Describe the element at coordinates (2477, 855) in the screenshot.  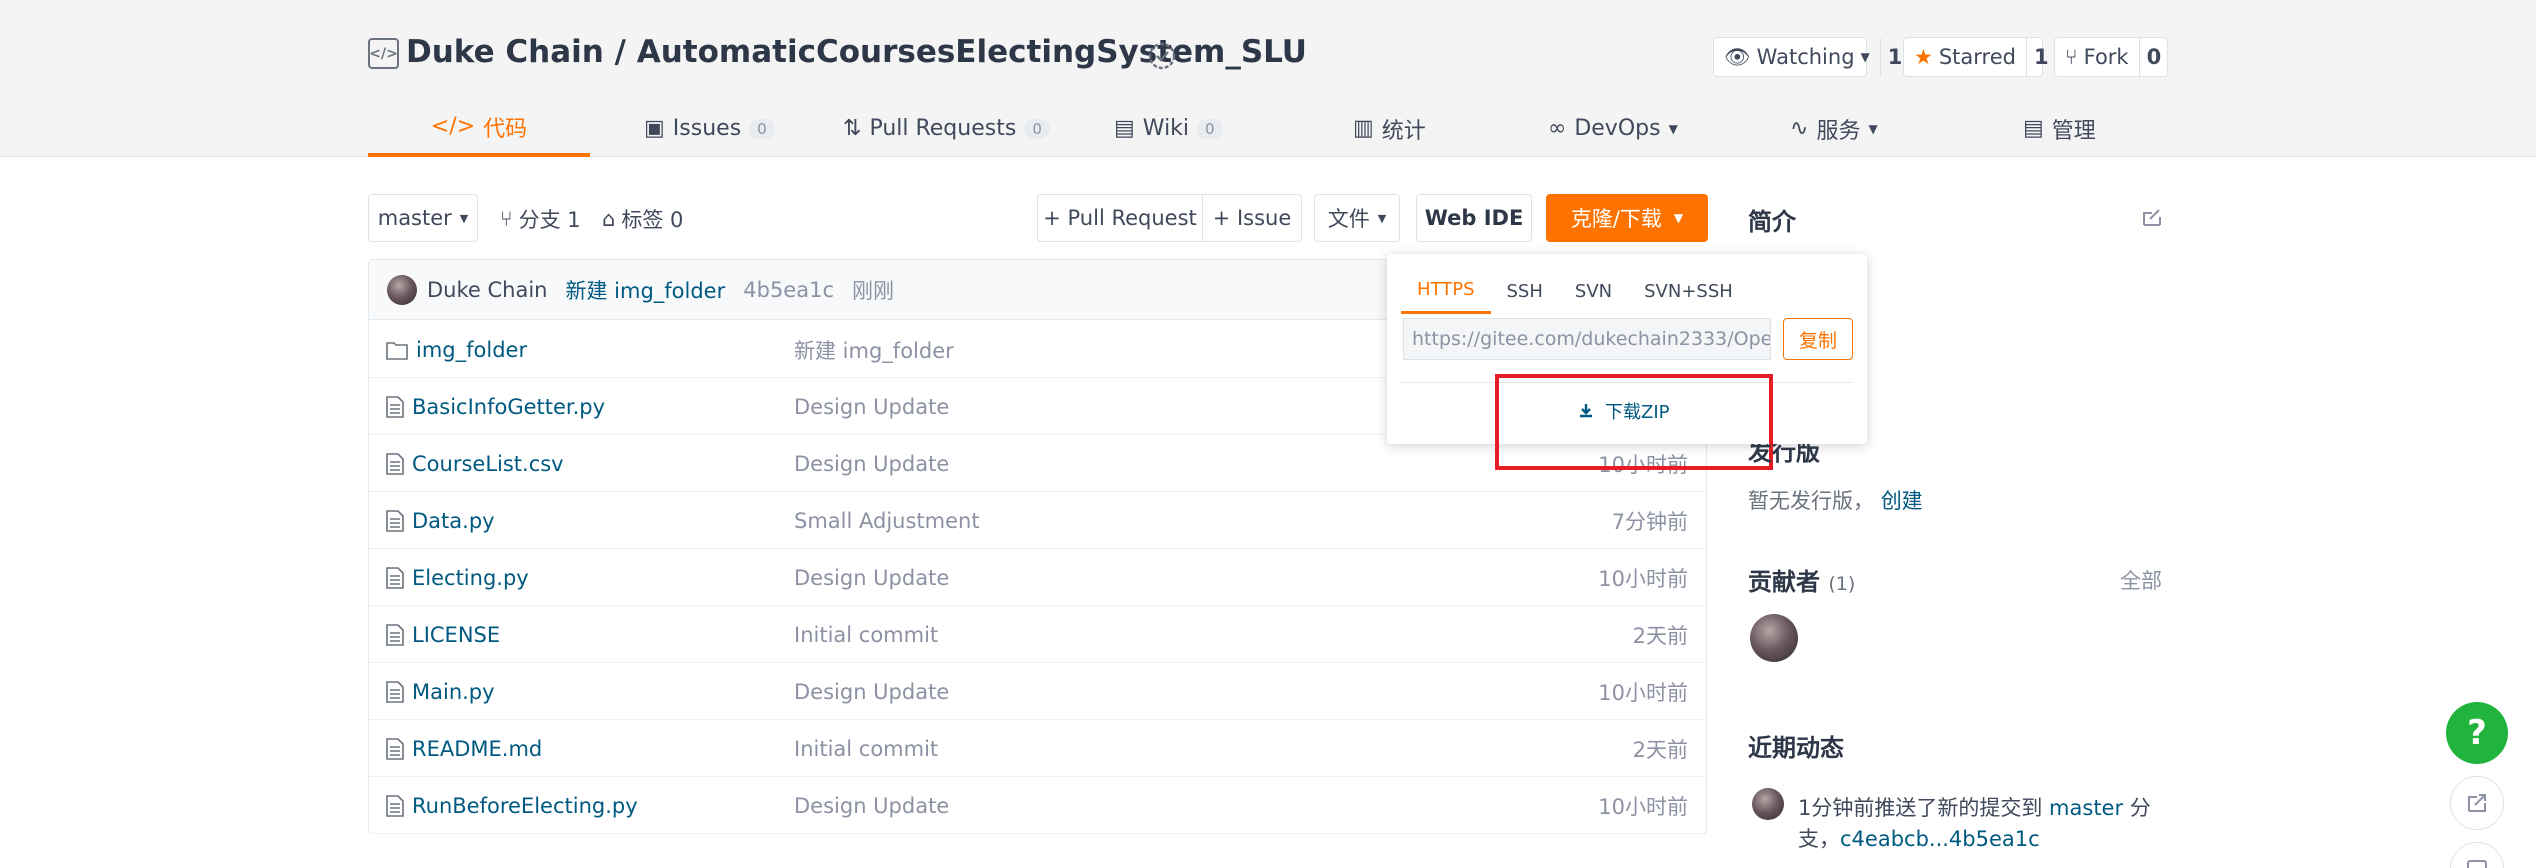
I see `comment-button` at that location.